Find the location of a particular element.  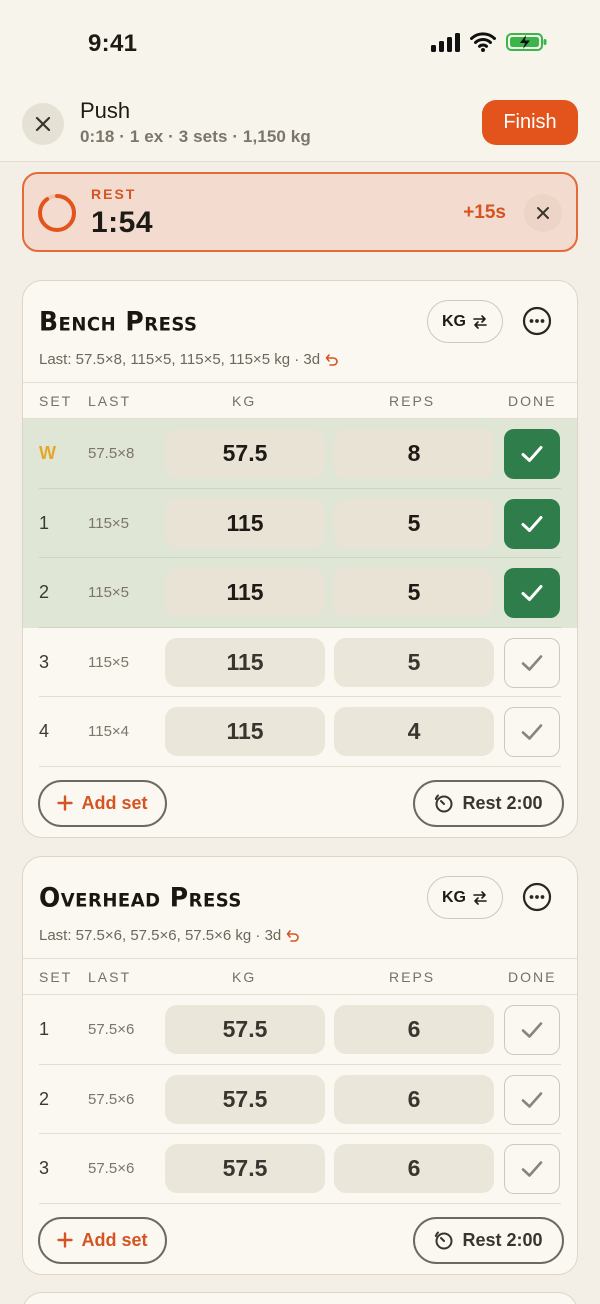

timer-icon is located at coordinates (444, 803).